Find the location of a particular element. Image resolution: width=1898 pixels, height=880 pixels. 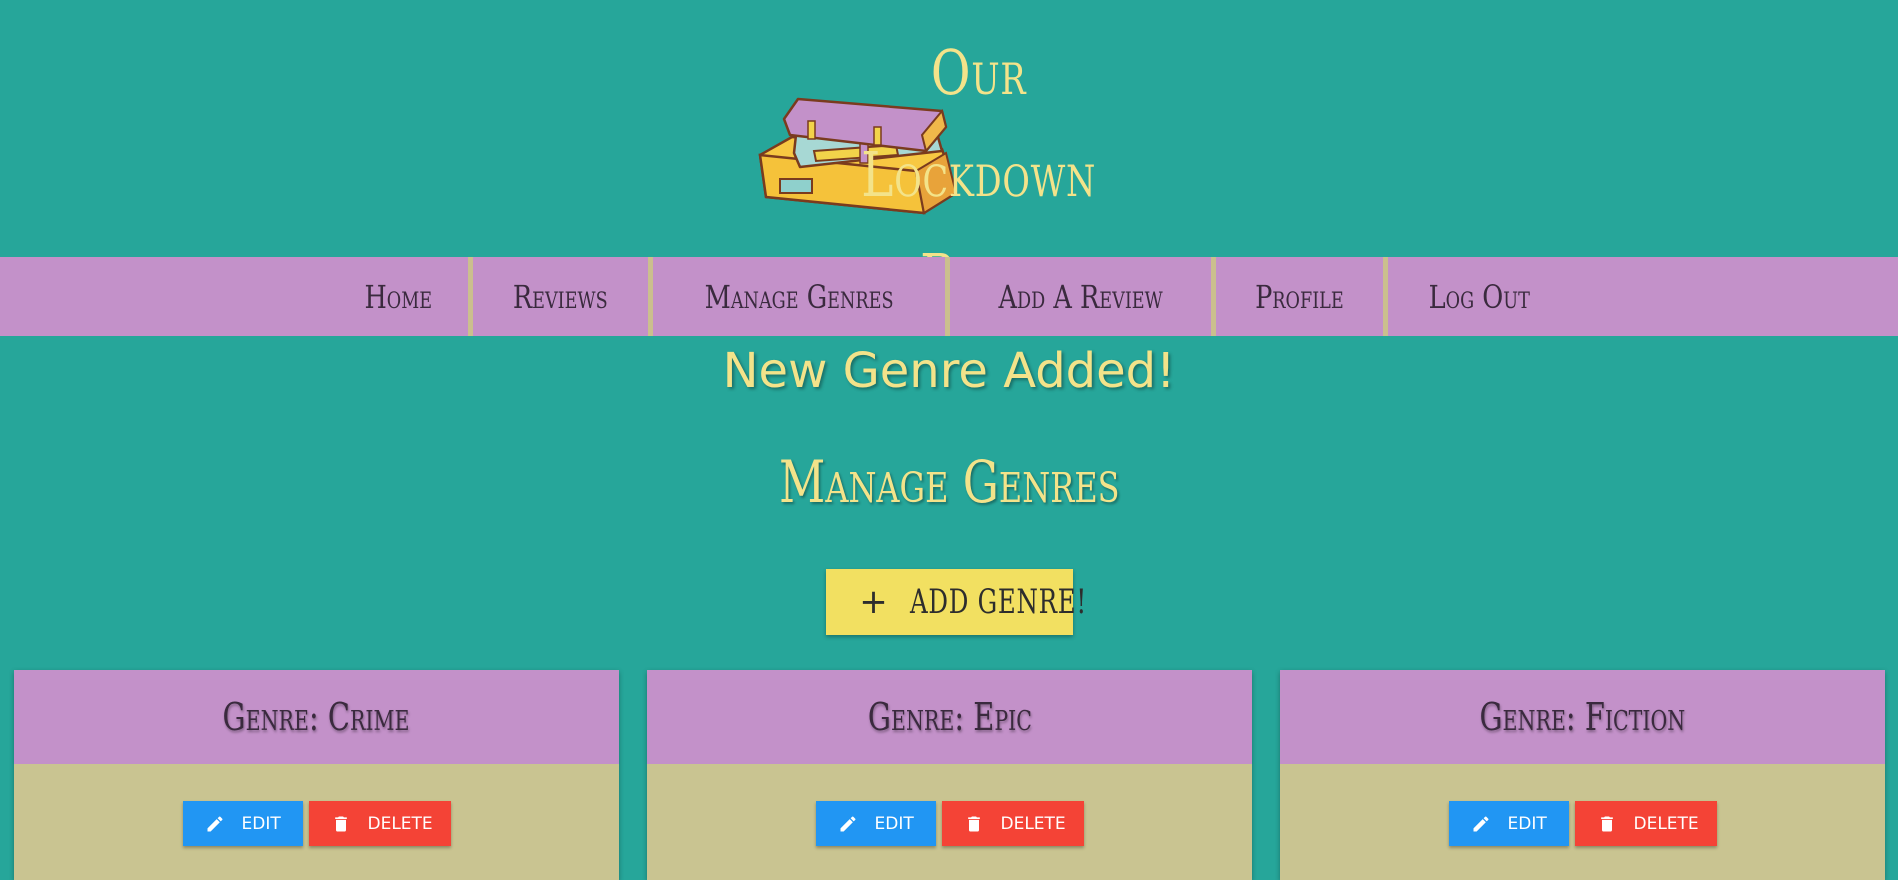

nav-add-review: Add A Review is located at coordinates (1077, 296).